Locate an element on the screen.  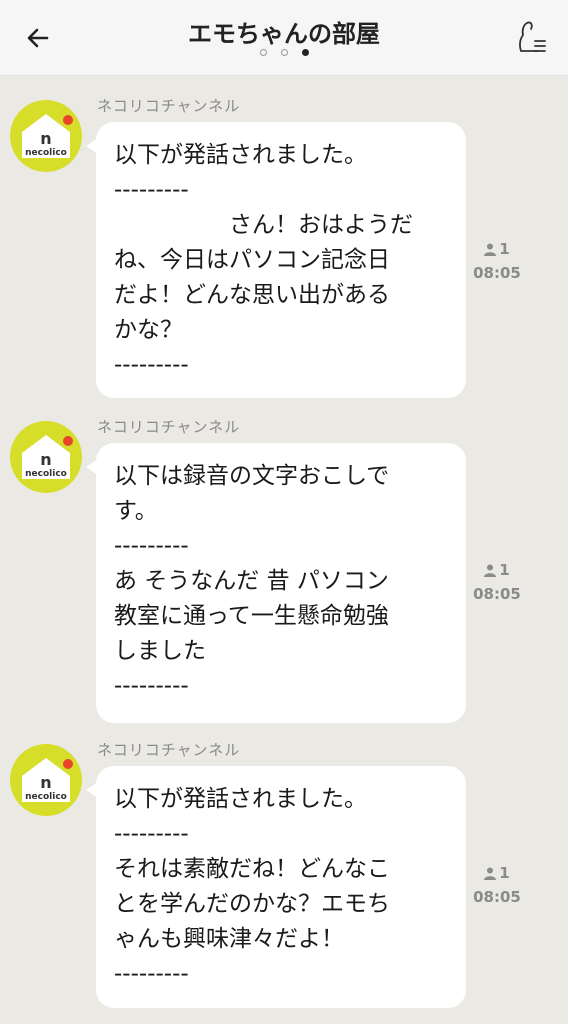
header-bar: エモちゃんの部屋 is located at coordinates (284, 38).